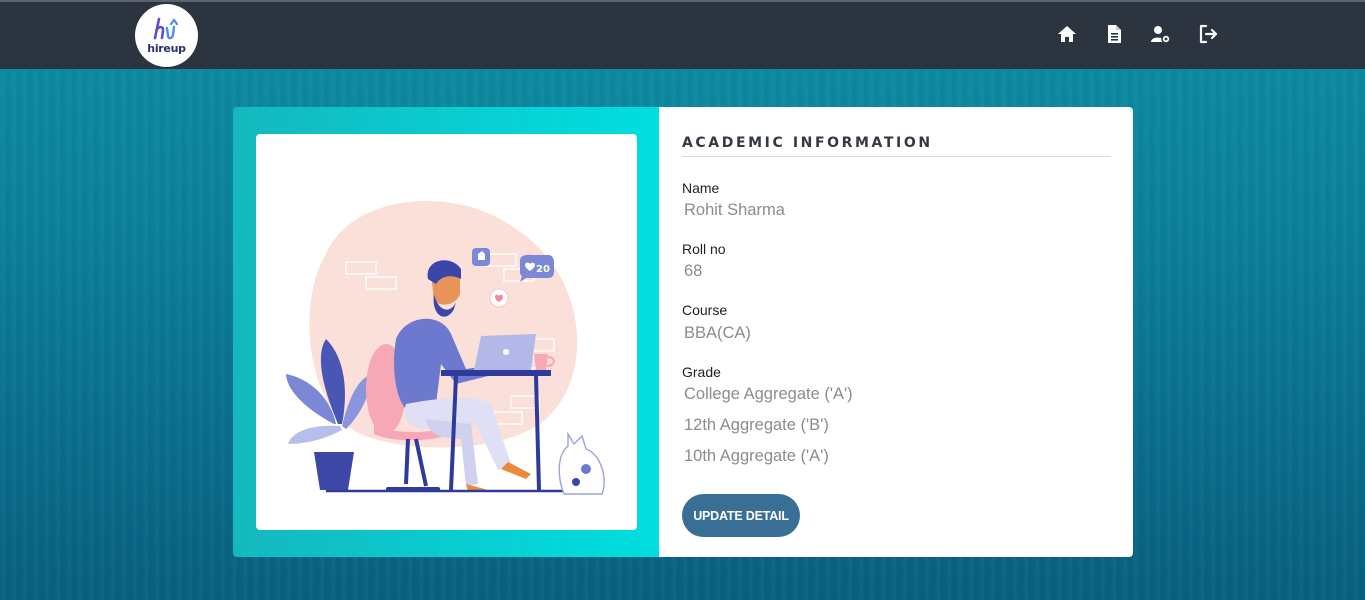 The width and height of the screenshot is (1365, 600). What do you see at coordinates (1208, 34) in the screenshot?
I see `logout-icon` at bounding box center [1208, 34].